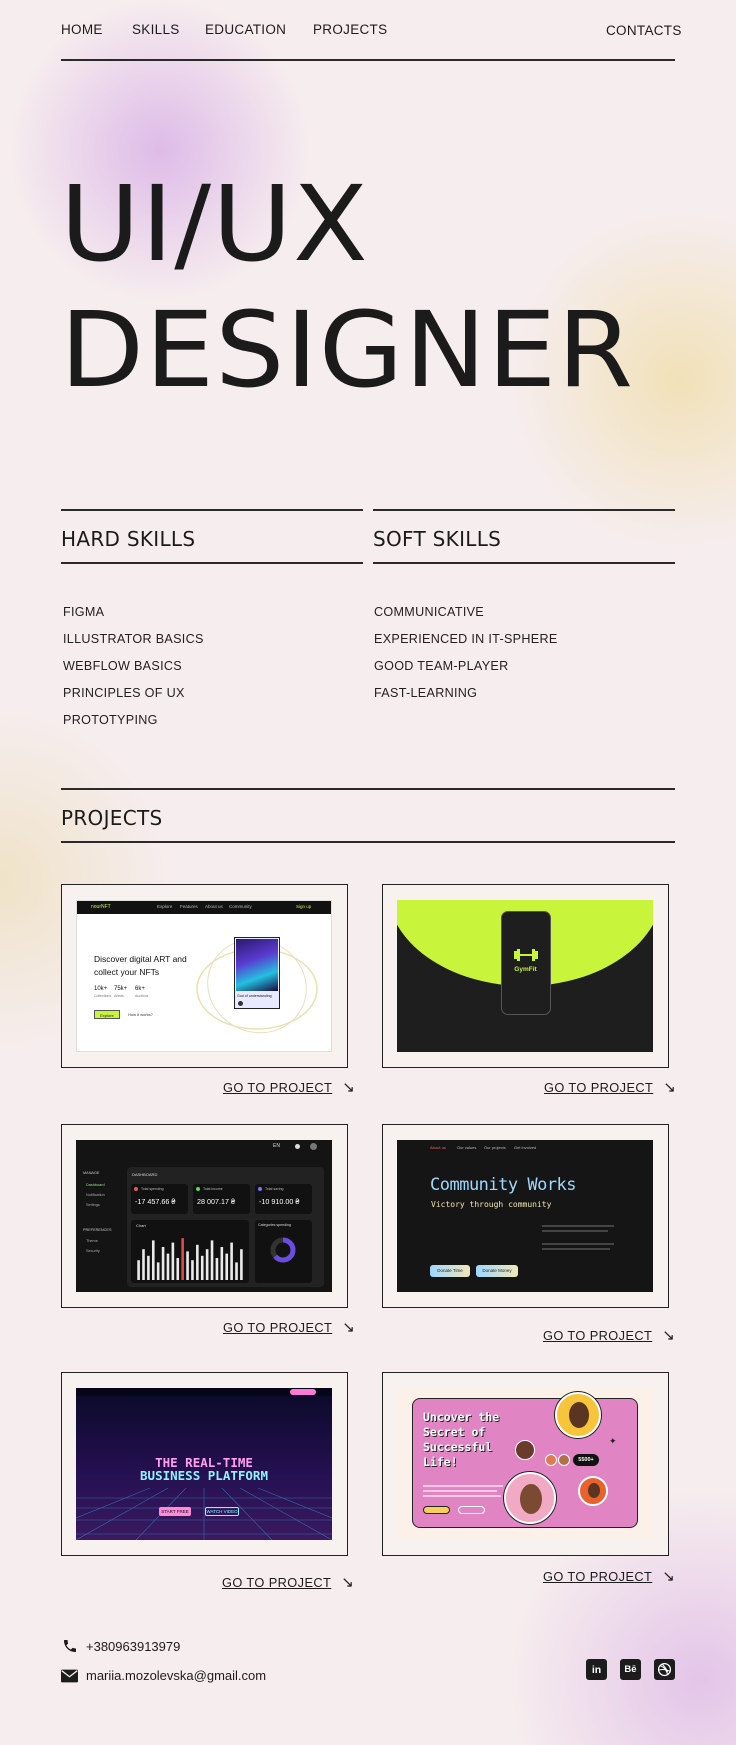 The image size is (736, 1745). I want to click on avatar-face, so click(579, 1415).